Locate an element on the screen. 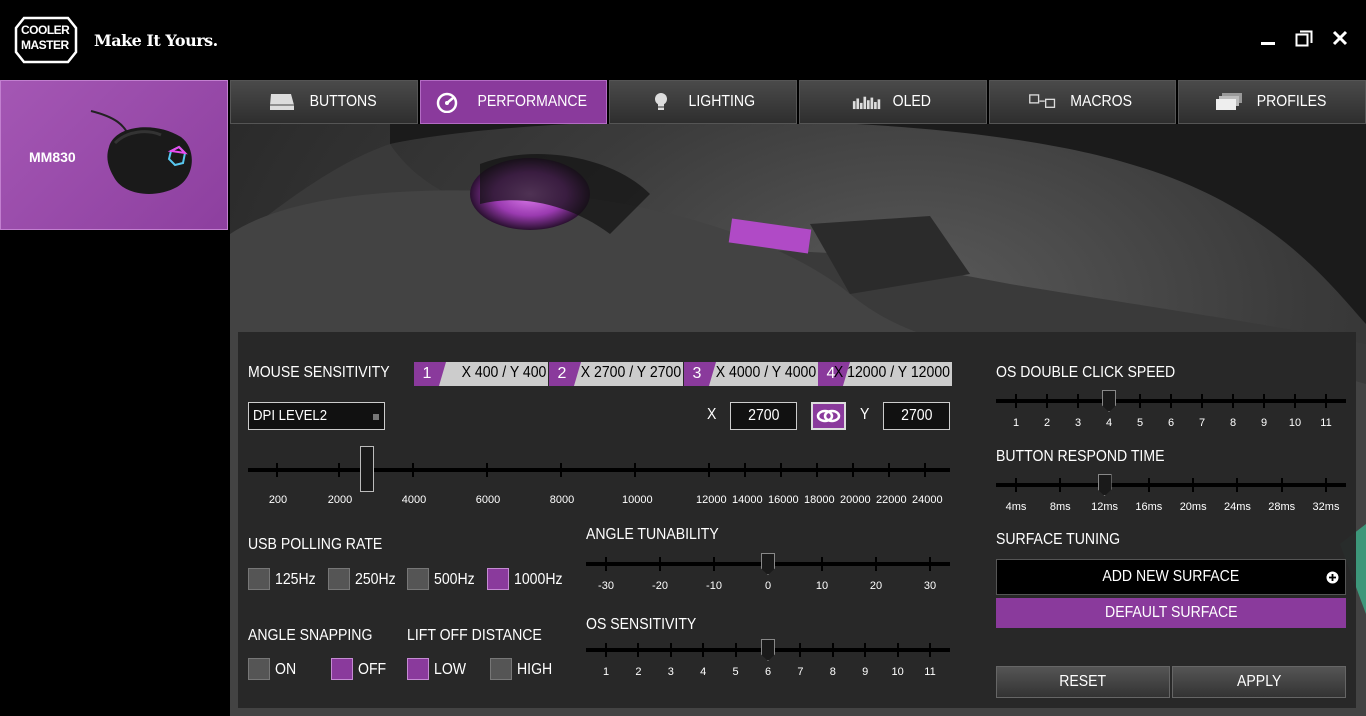 The image size is (1366, 716). slider-tick-label: 6 is located at coordinates (1171, 423).